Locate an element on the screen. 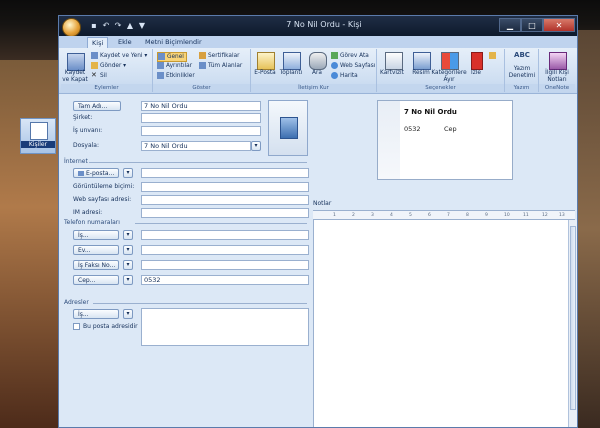 This screenshot has width=600, height=428. phone-work-input is located at coordinates (225, 235).